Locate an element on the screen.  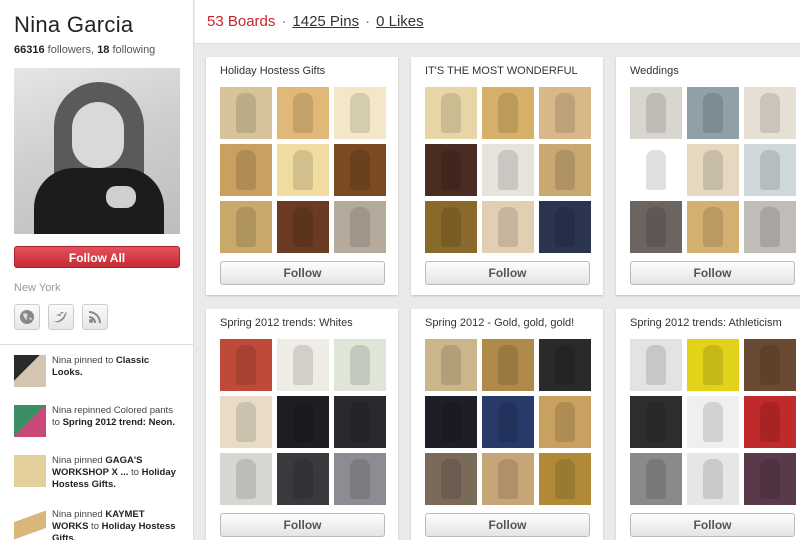
board-card: Spring 2012 trends: Whites Follow is located at coordinates (302, 424).